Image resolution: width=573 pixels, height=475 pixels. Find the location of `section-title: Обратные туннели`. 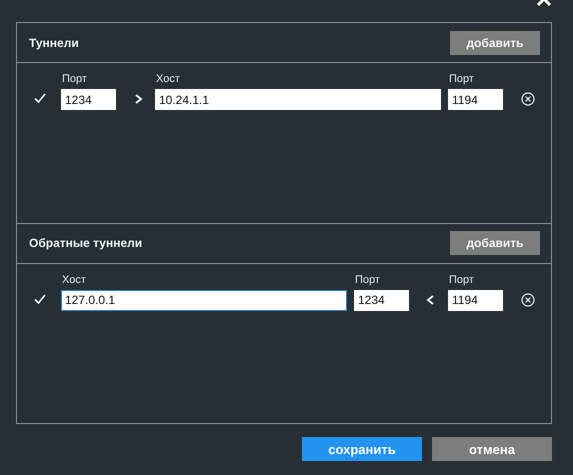

section-title: Обратные туннели is located at coordinates (85, 243).